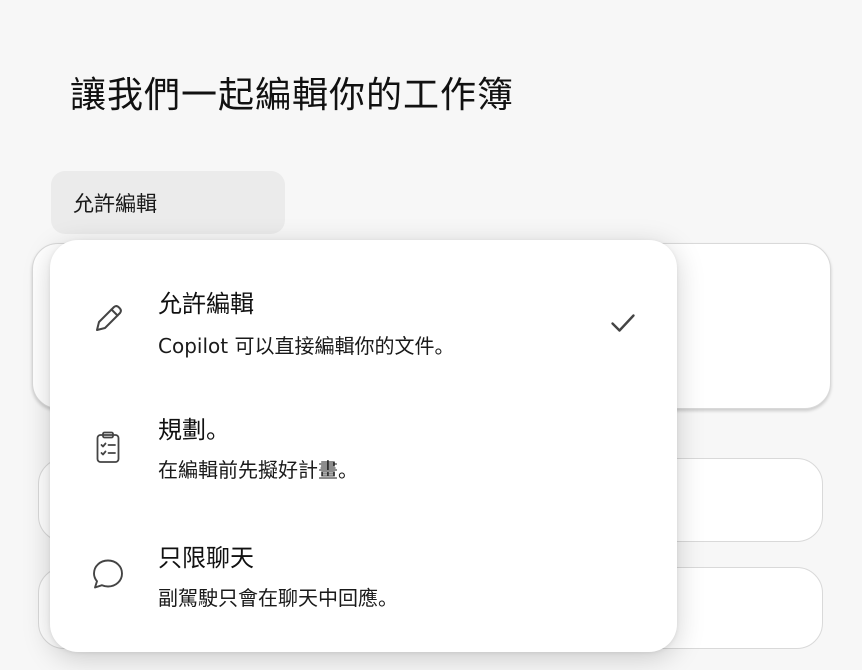 The image size is (862, 670). I want to click on menu-item-allow-edit: 允許編輯 Copilot 可以直接編輯你的文件。, so click(363, 326).